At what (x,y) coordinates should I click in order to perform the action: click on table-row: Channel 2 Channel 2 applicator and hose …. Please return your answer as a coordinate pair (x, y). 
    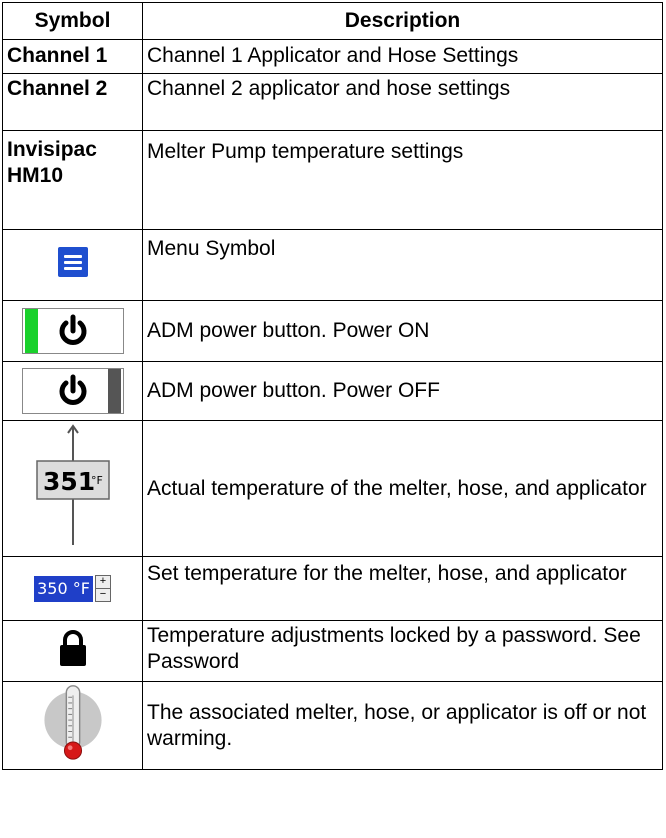
    Looking at the image, I should click on (332, 102).